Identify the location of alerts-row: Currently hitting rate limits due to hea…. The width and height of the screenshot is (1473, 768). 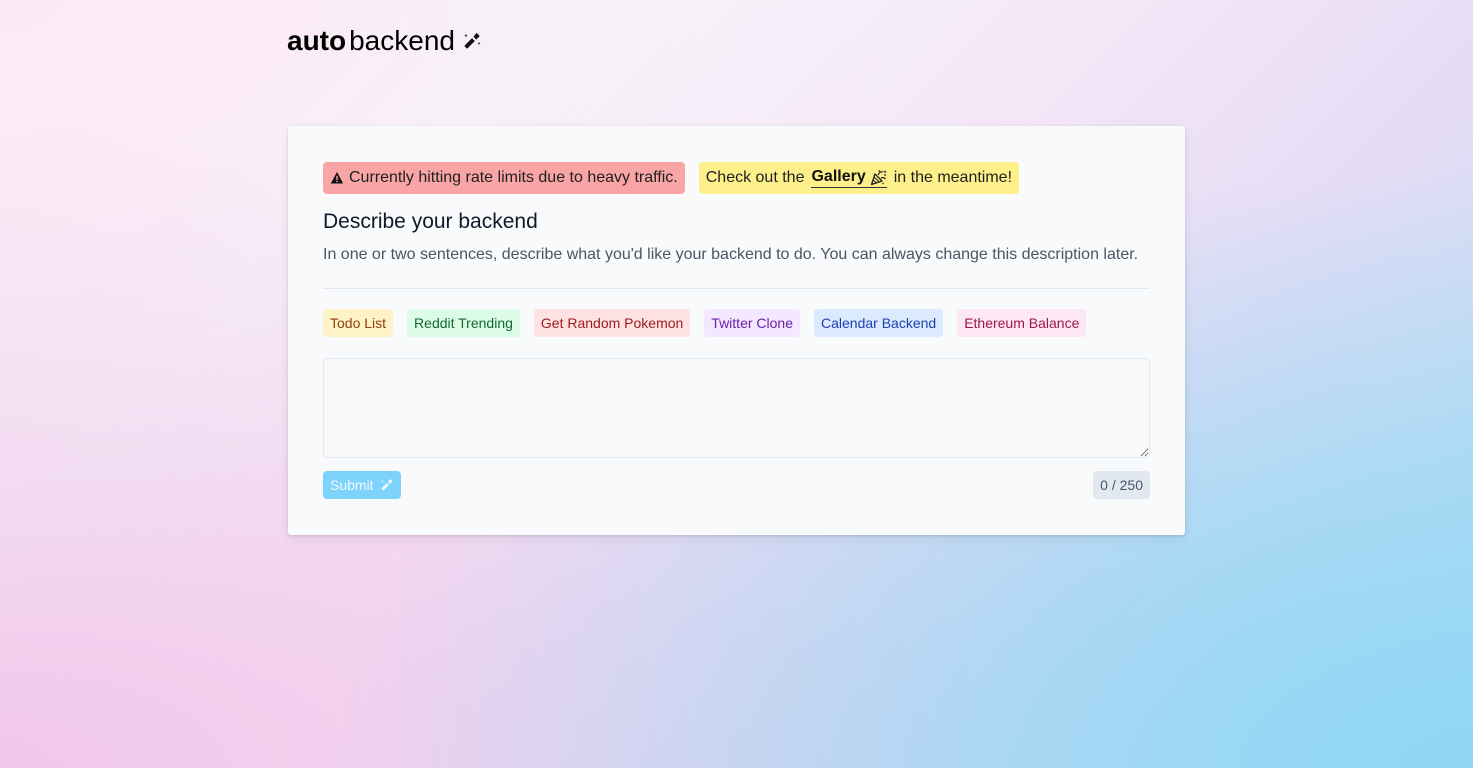
(736, 178).